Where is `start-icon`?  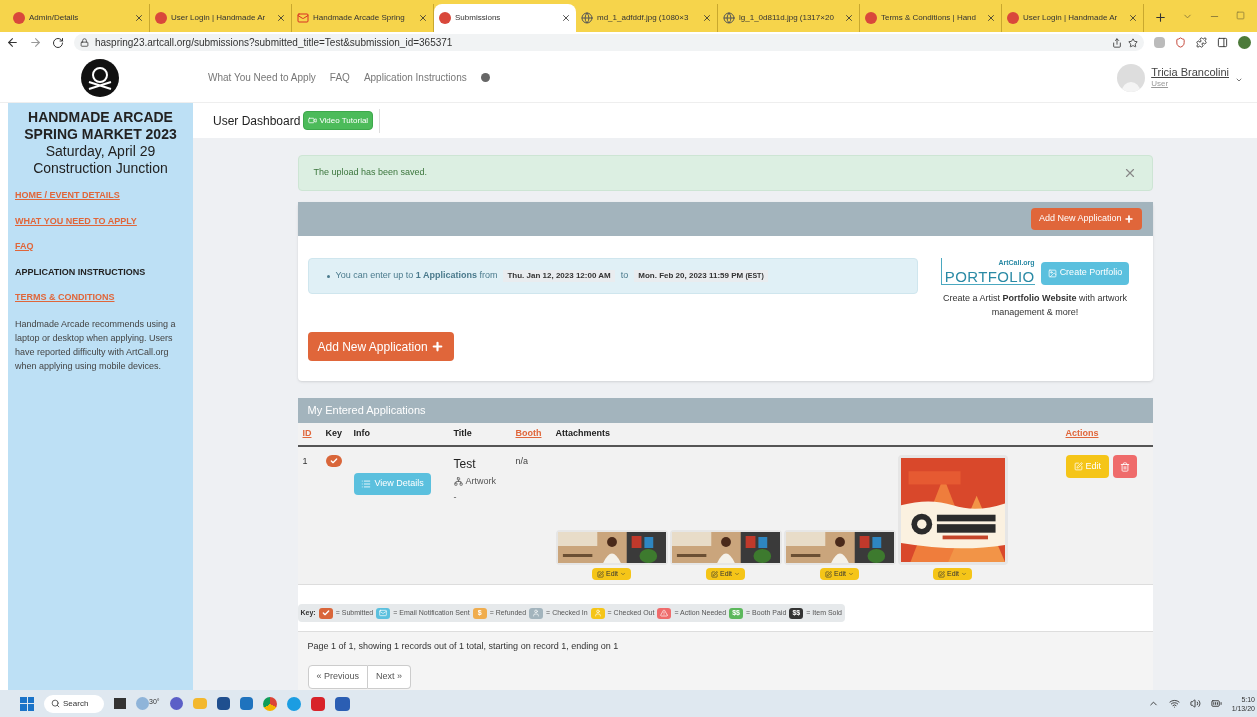
start-icon is located at coordinates (27, 703).